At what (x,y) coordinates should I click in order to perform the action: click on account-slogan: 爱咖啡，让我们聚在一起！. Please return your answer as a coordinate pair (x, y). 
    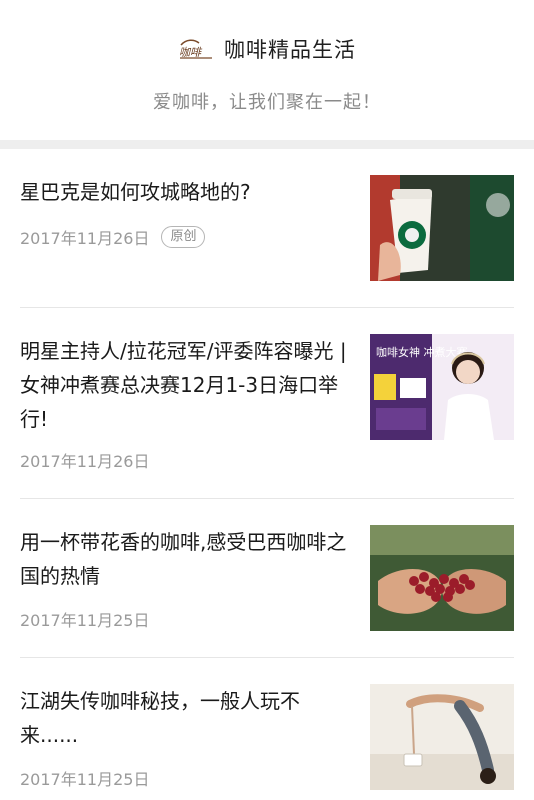
    Looking at the image, I should click on (267, 102).